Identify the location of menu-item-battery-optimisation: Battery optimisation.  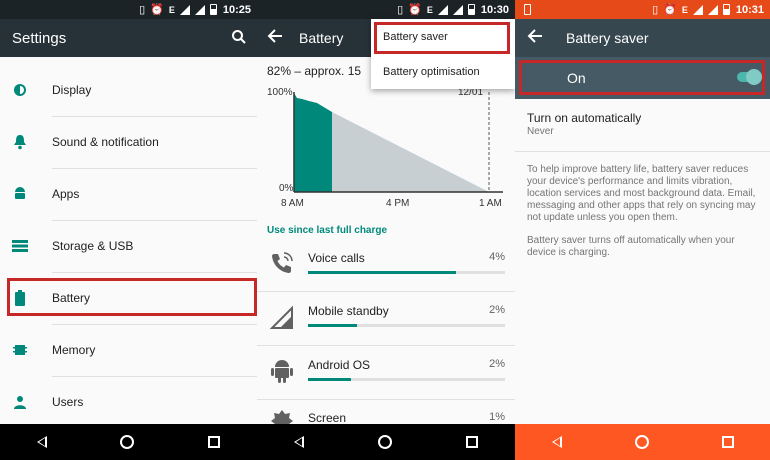
(443, 71).